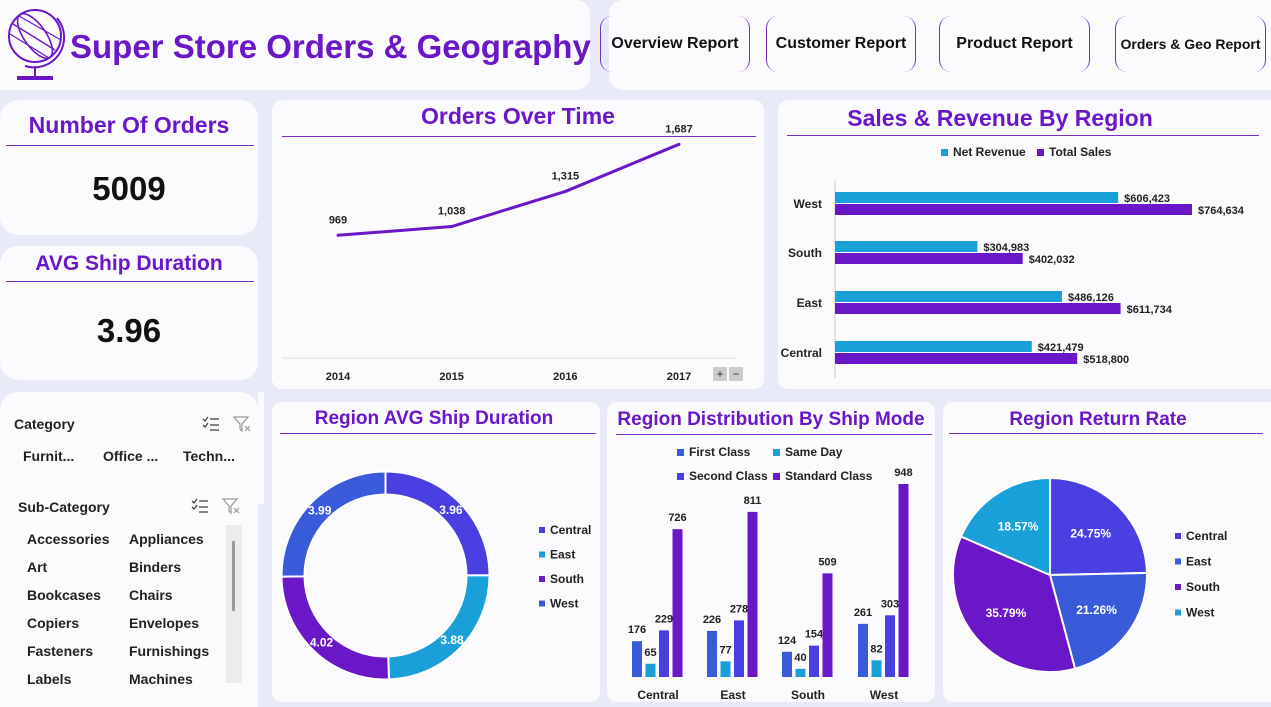  Describe the element at coordinates (805, 253) in the screenshot. I see `y-tick-label: South` at that location.